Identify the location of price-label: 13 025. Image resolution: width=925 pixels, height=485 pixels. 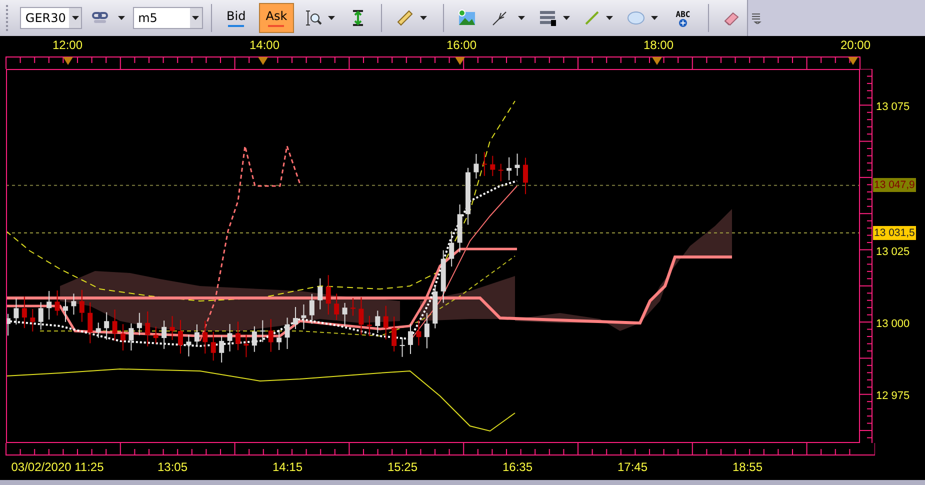
(893, 251).